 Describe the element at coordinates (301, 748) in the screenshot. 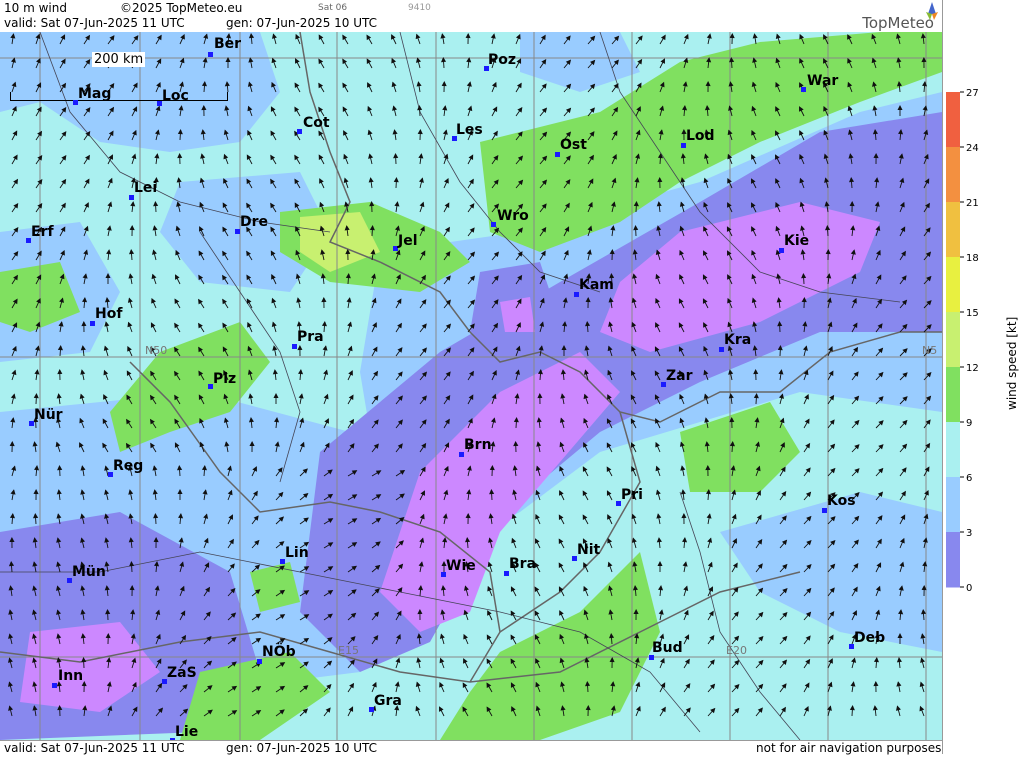

I see `footer-gen-time: gen: 07-Jun-2025 10 UTC` at that location.